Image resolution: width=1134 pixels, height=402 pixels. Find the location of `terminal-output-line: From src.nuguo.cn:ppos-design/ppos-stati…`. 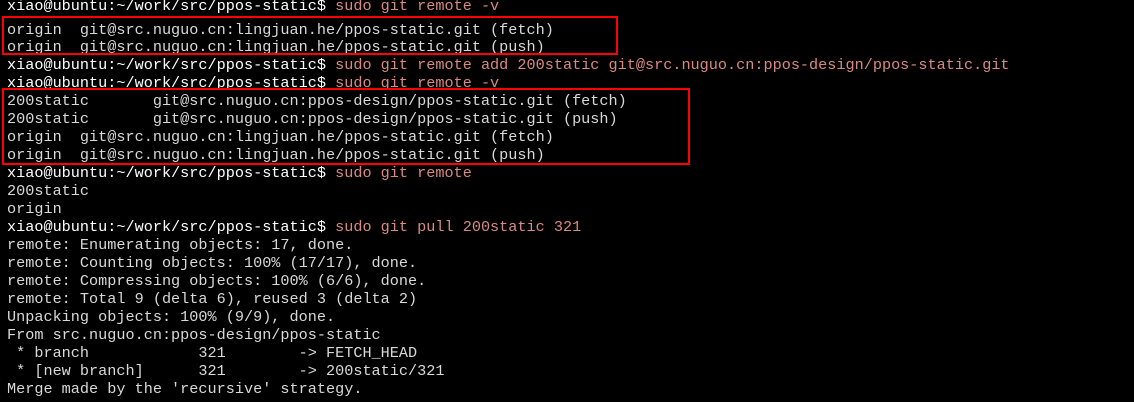

terminal-output-line: From src.nuguo.cn:ppos-design/ppos-stati… is located at coordinates (194, 335).